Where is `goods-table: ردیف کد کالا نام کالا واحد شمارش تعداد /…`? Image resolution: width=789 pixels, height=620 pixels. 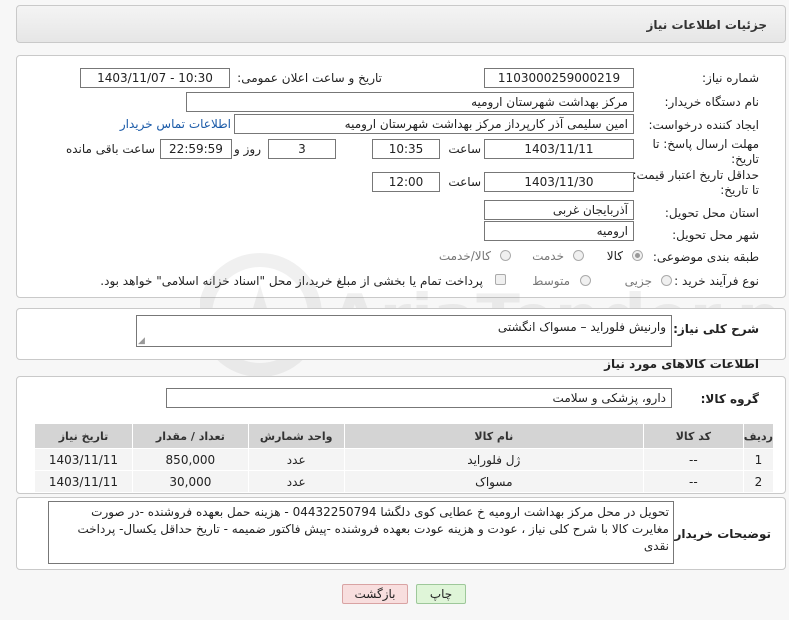 goods-table: ردیف کد کالا نام کالا واحد شمارش تعداد /… is located at coordinates (404, 458).